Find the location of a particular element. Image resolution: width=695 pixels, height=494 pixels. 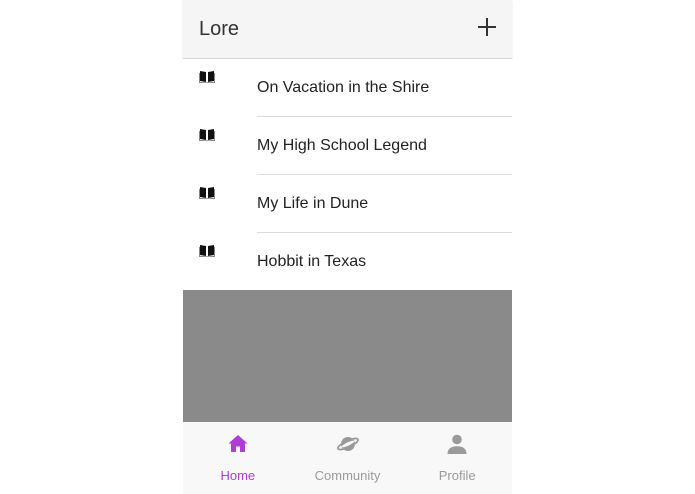

tab-profile: Profile is located at coordinates (457, 458).